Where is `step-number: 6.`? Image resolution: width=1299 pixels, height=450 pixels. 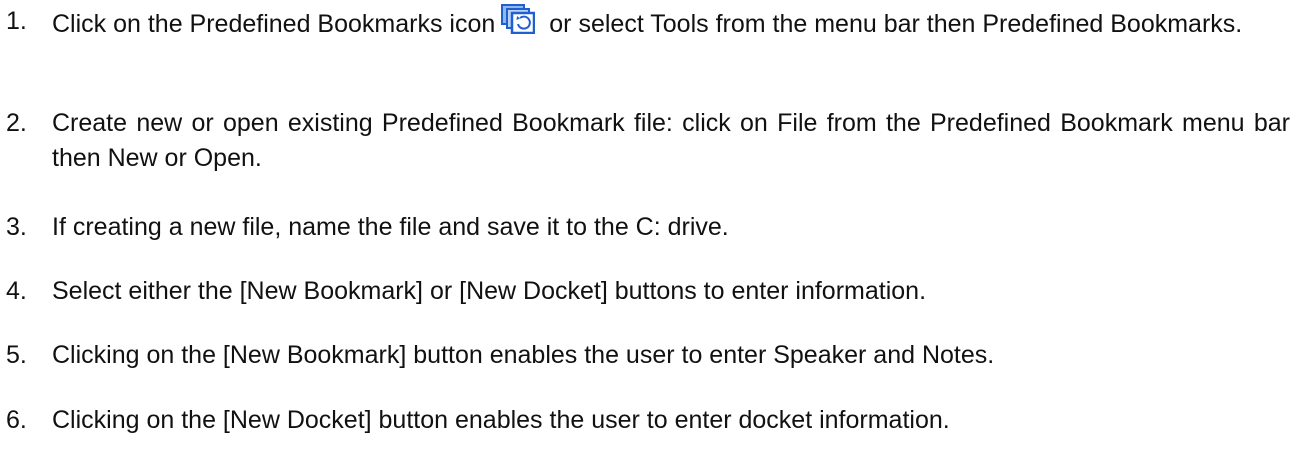 step-number: 6. is located at coordinates (16, 420).